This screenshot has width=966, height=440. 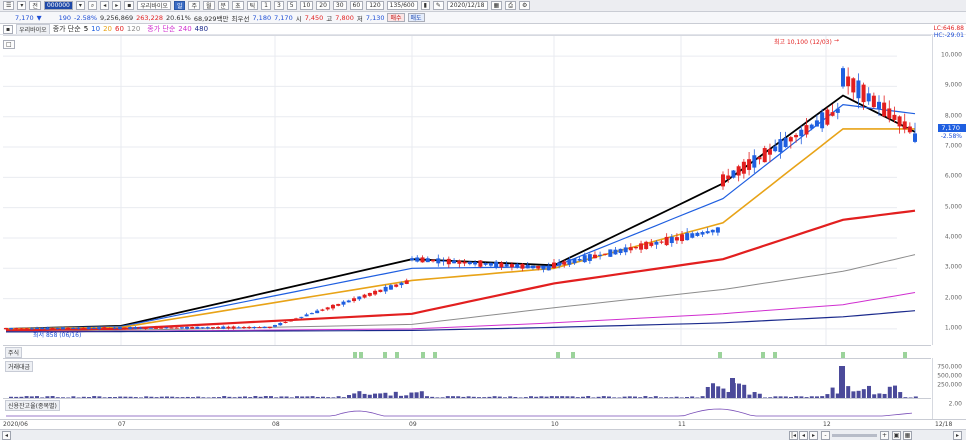 I want to click on grid-icon: ▦, so click(x=907, y=435).